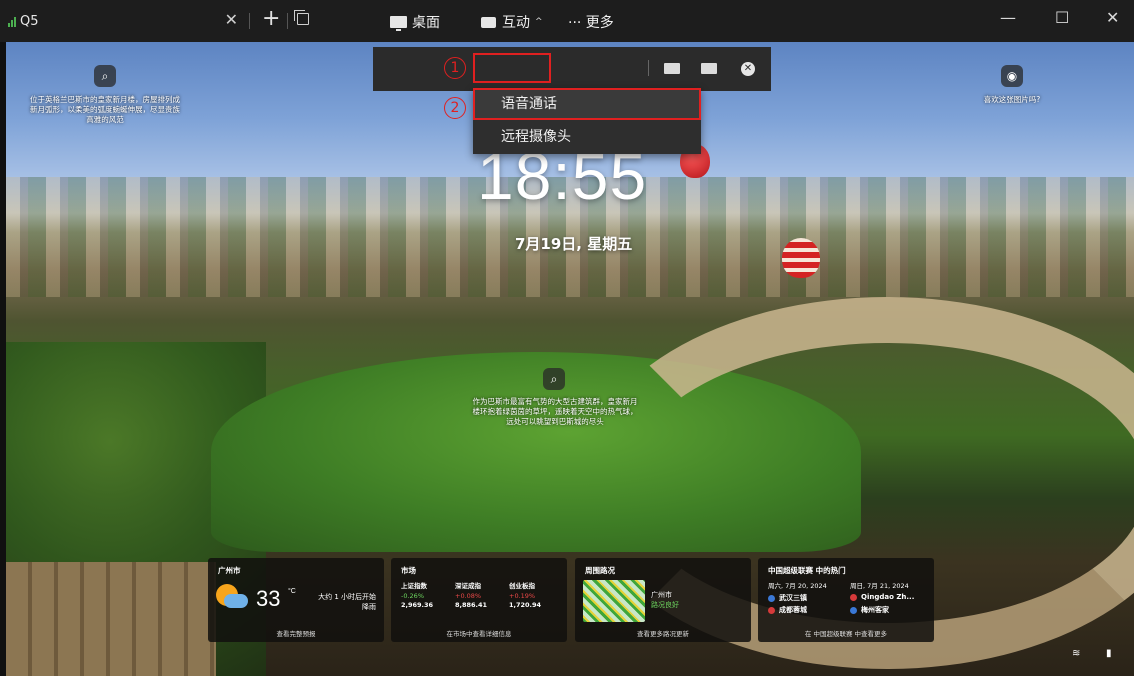 Image resolution: width=1134 pixels, height=676 pixels. What do you see at coordinates (369, 607) in the screenshot?
I see `weather-desc-line2: 降雨` at bounding box center [369, 607].